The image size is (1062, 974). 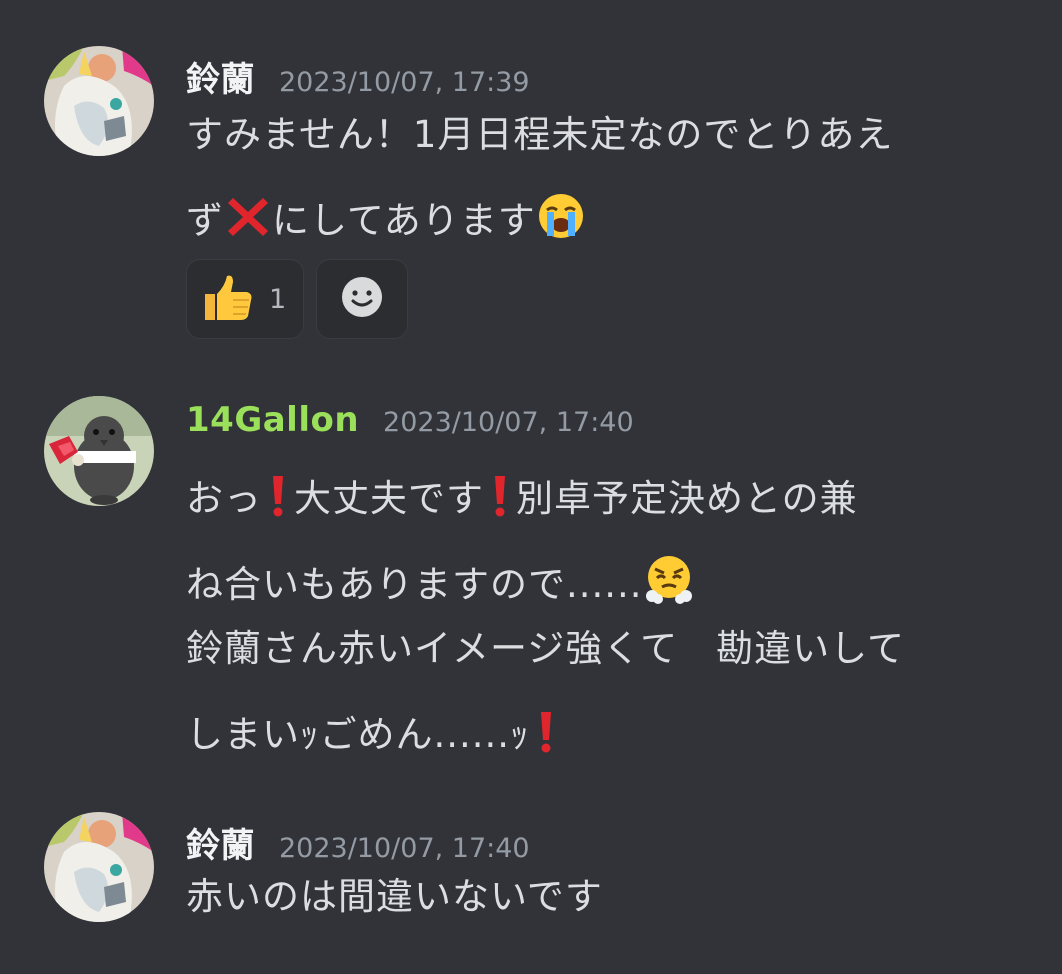 What do you see at coordinates (669, 582) in the screenshot?
I see `face-with-steam-icon` at bounding box center [669, 582].